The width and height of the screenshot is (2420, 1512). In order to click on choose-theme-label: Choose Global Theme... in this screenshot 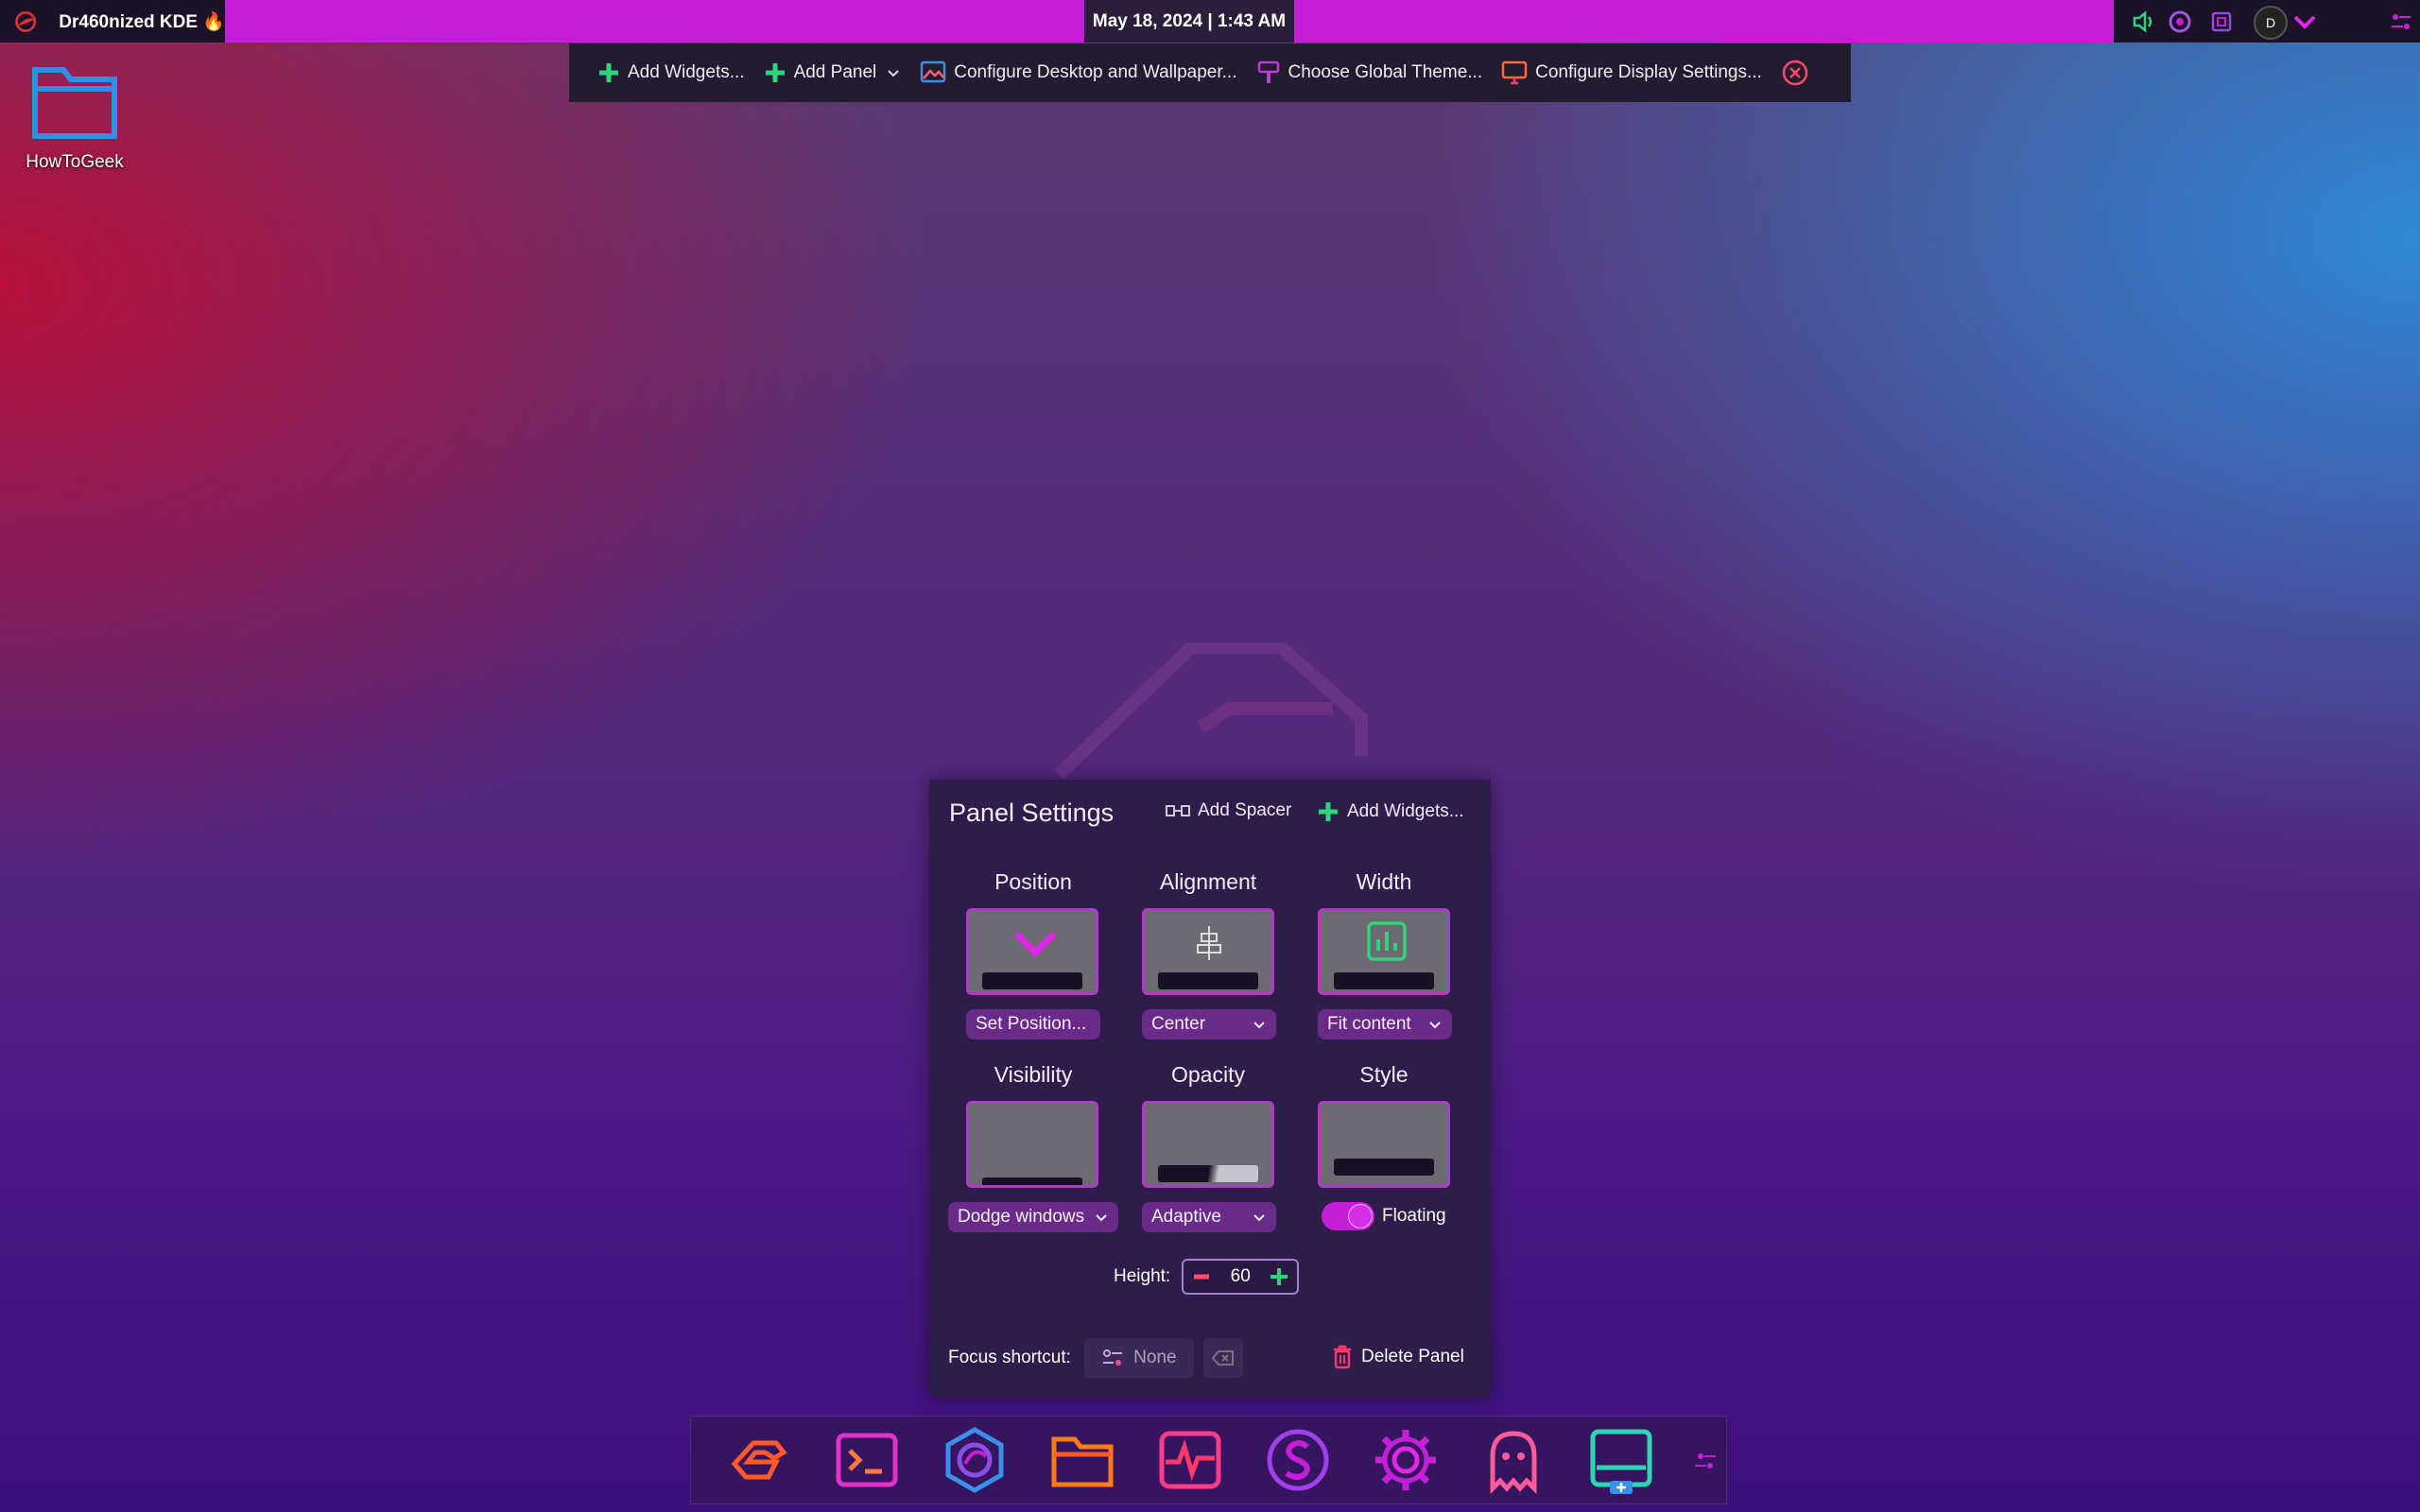, I will do `click(1385, 72)`.